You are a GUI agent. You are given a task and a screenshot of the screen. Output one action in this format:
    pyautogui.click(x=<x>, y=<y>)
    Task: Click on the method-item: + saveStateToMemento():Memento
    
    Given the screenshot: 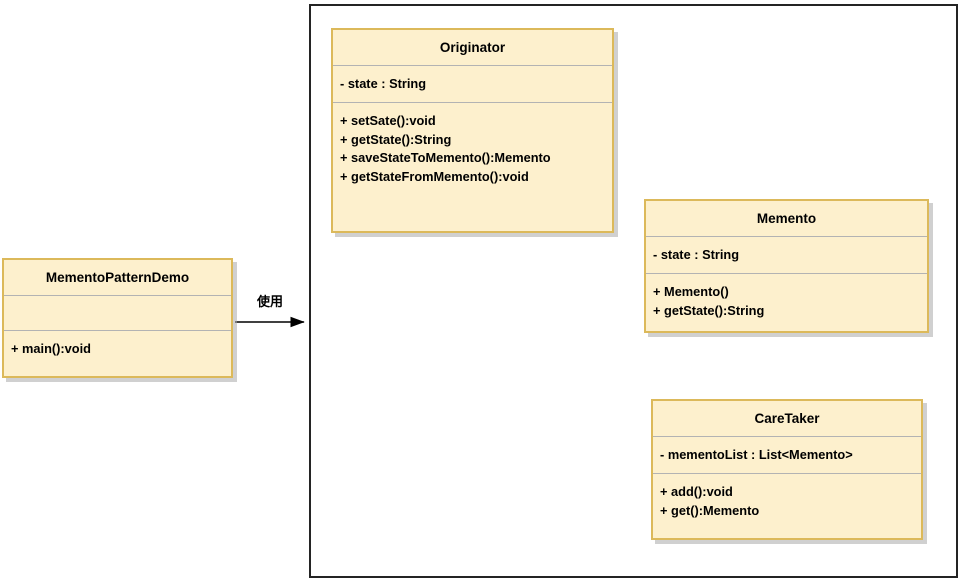 What is the action you would take?
    pyautogui.click(x=445, y=157)
    